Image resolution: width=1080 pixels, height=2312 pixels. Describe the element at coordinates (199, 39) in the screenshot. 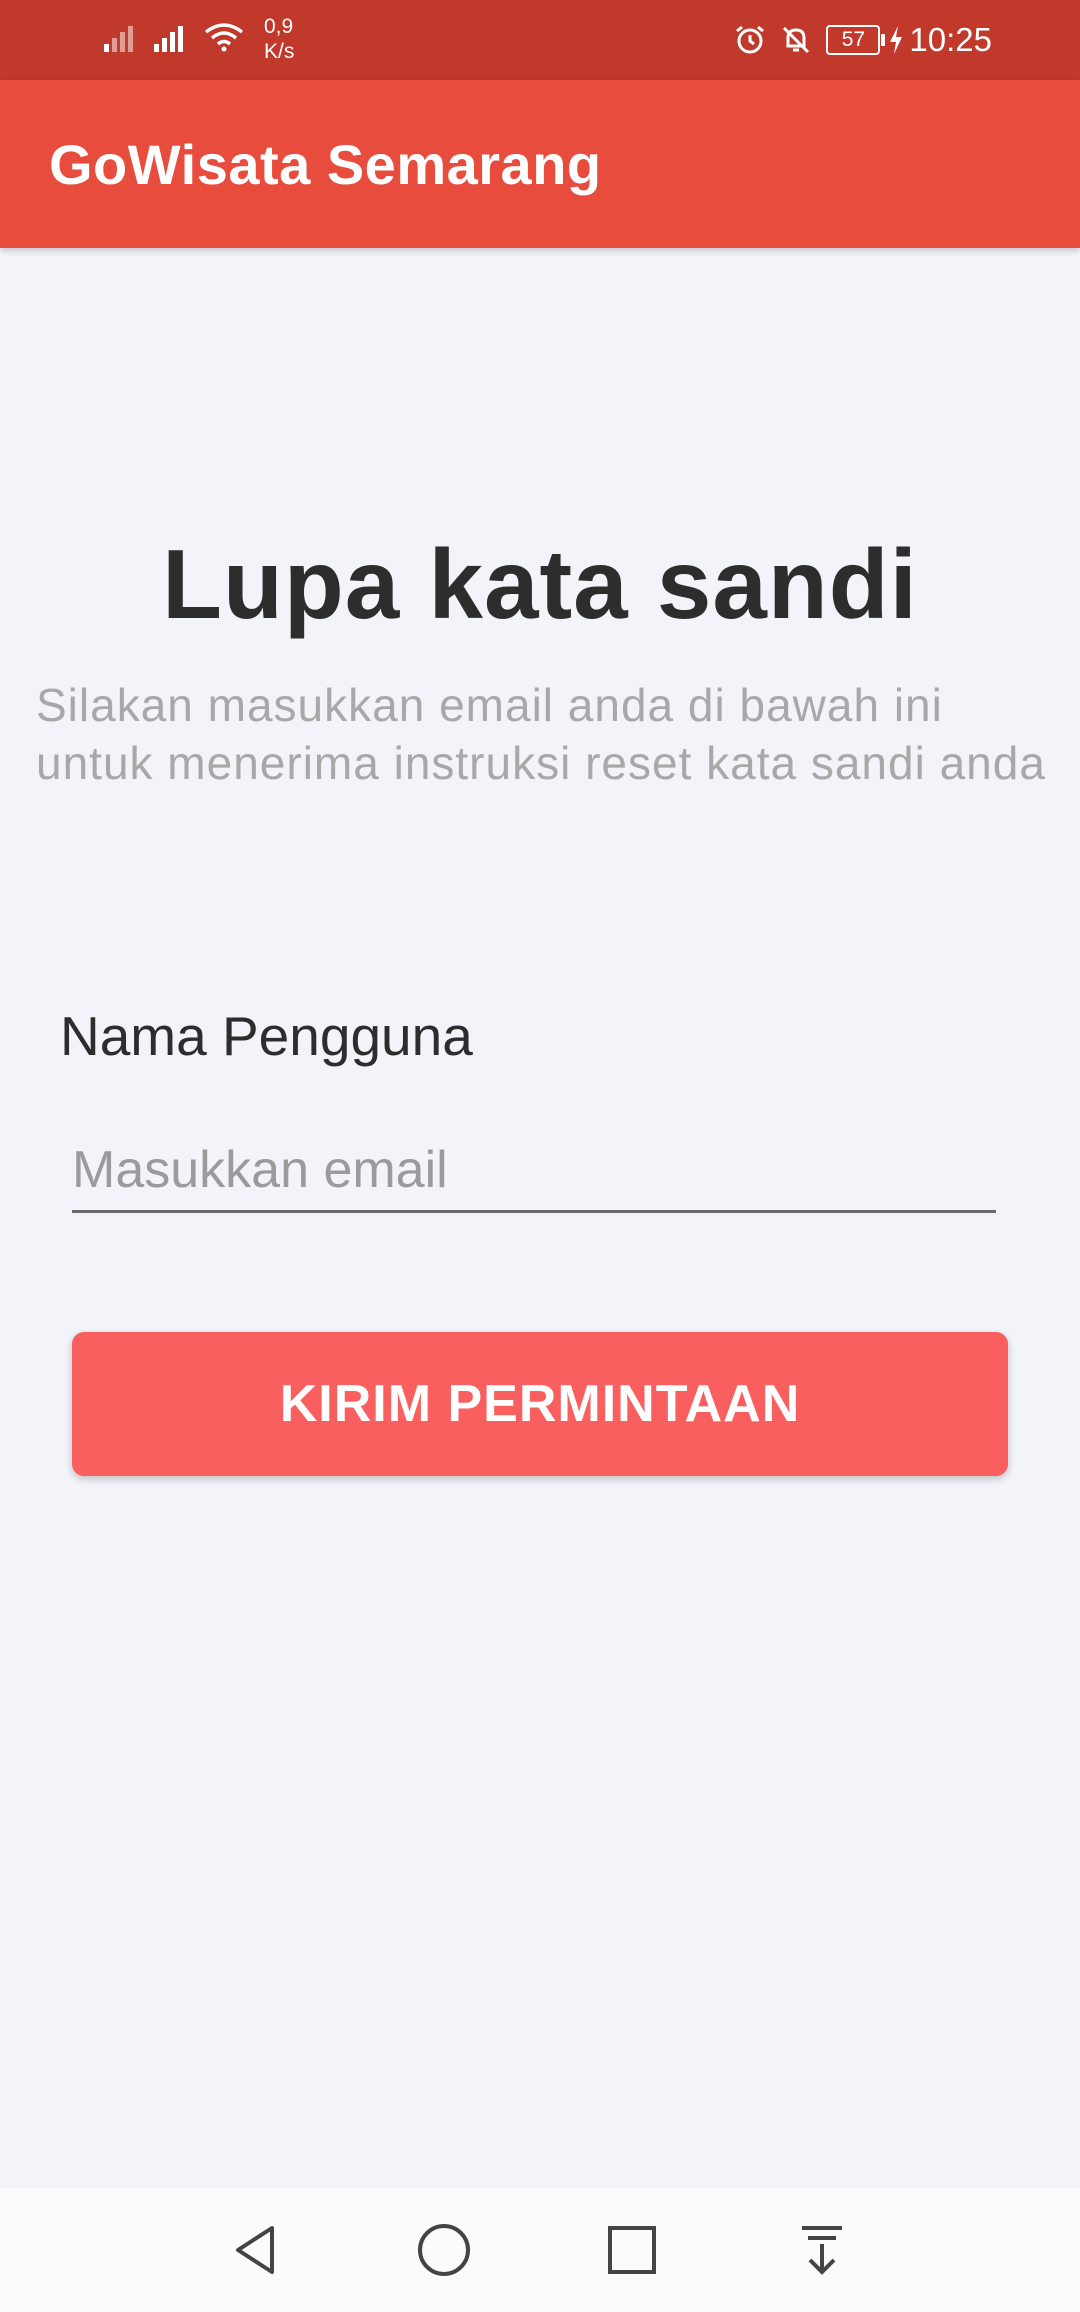

I see `status-left-group: 0,9 K/s` at that location.